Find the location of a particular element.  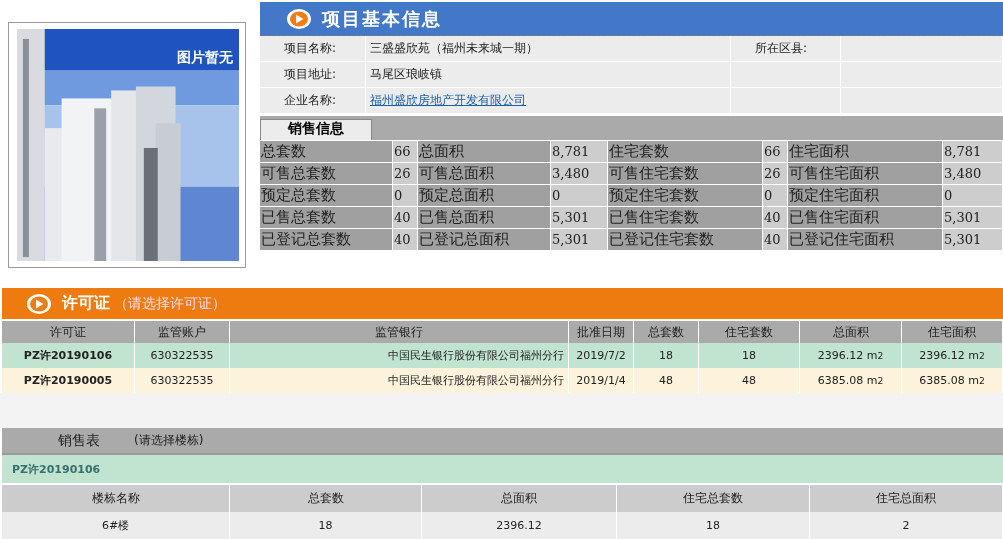

table-cell: 2396.12 is located at coordinates (519, 525).